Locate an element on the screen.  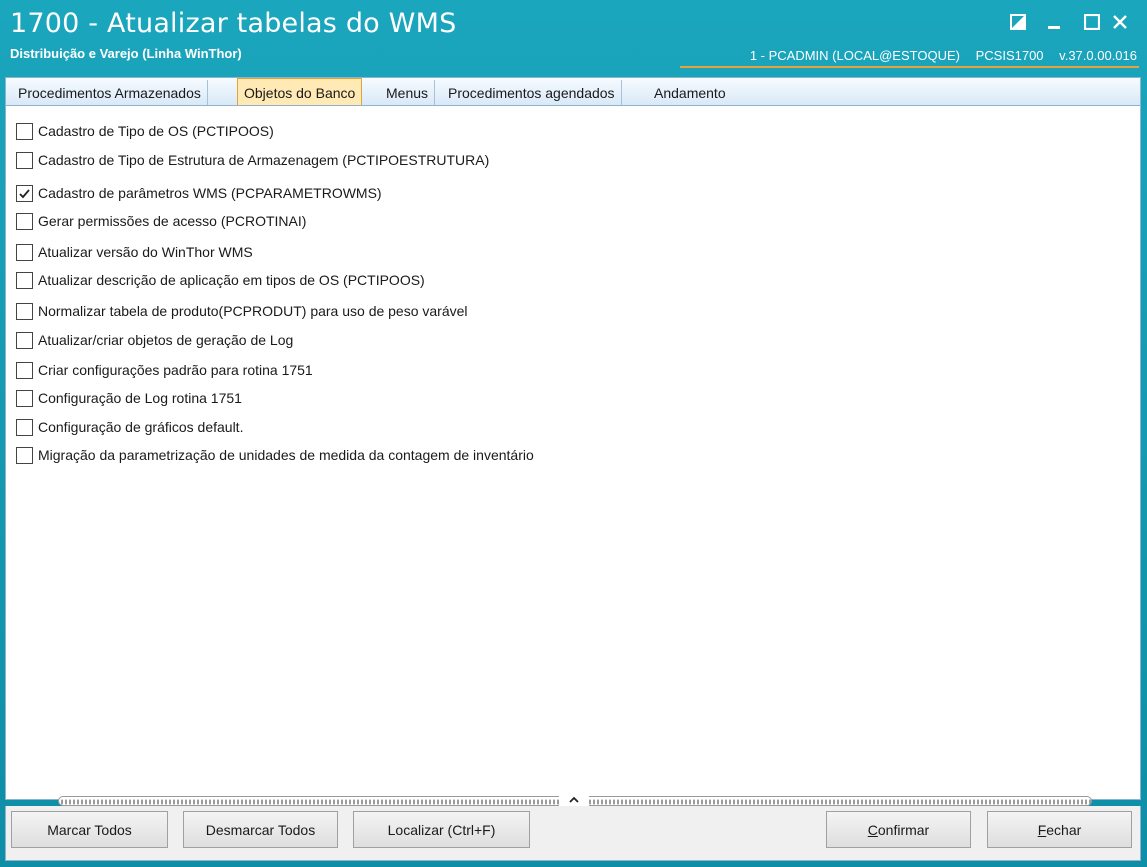
checklist-item-label: Configuração de gráficos default. is located at coordinates (141, 427).